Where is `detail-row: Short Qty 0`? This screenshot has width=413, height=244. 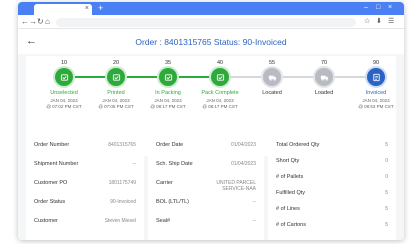 detail-row: Short Qty 0 is located at coordinates (332, 165).